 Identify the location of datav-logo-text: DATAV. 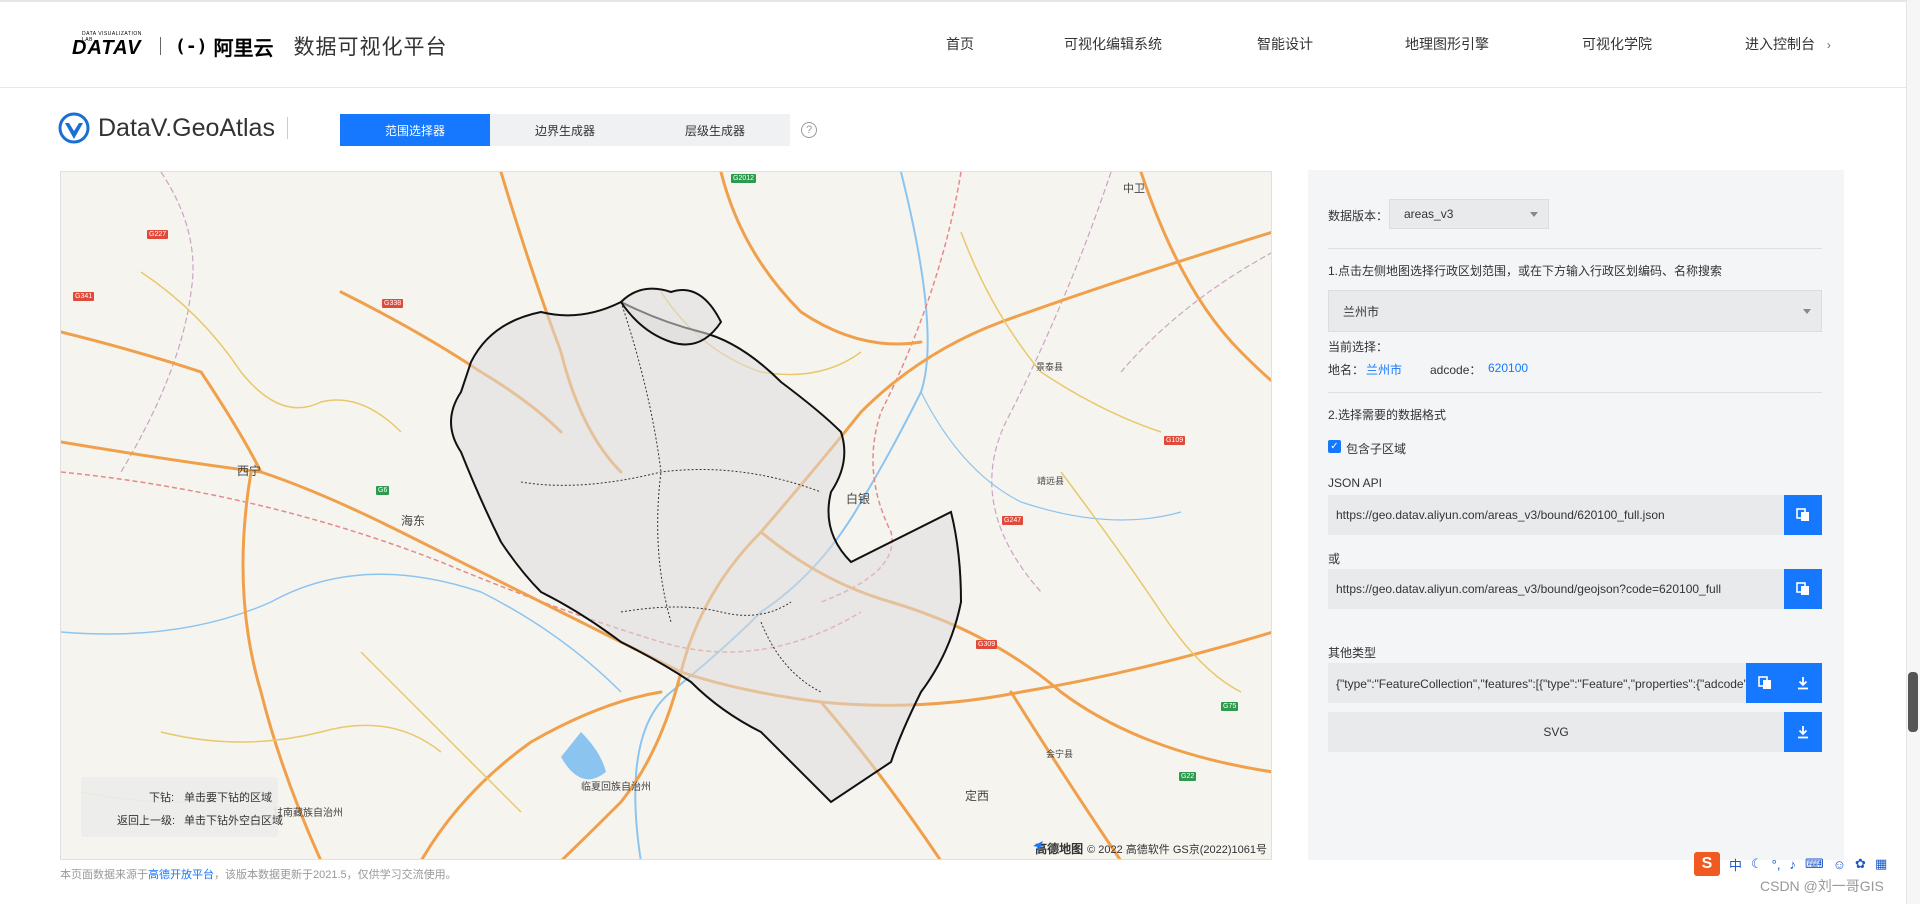
(107, 48).